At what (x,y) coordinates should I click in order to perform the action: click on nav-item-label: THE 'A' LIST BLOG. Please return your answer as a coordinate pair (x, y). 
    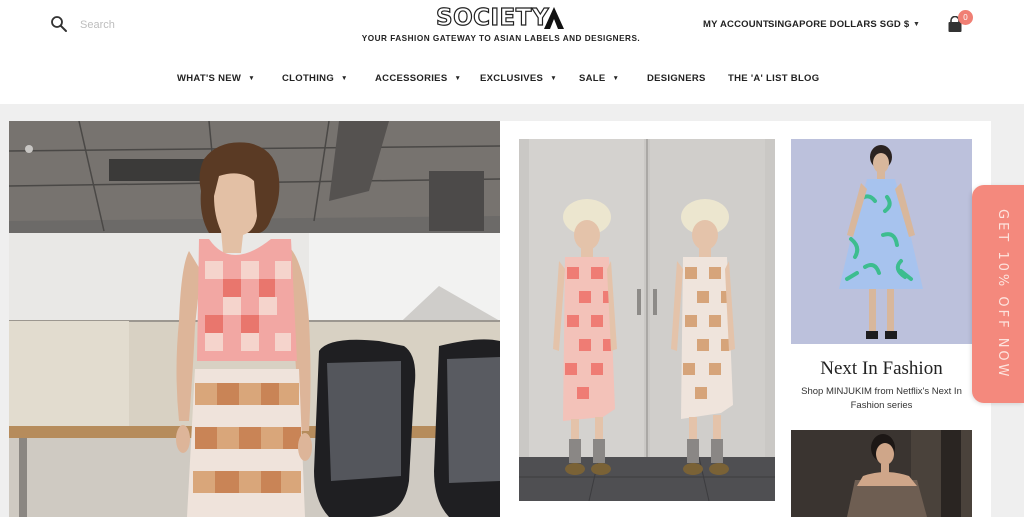
    Looking at the image, I should click on (774, 78).